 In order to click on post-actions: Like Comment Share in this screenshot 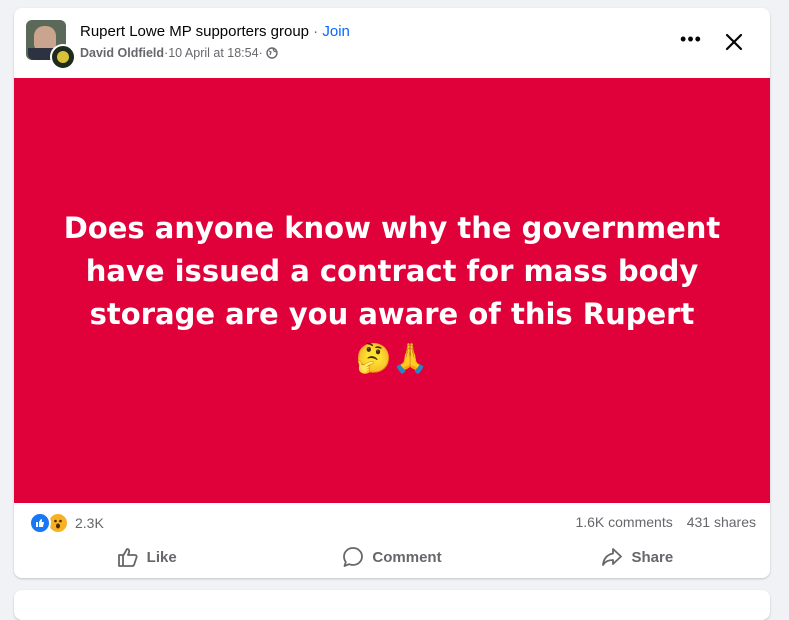, I will do `click(392, 557)`.